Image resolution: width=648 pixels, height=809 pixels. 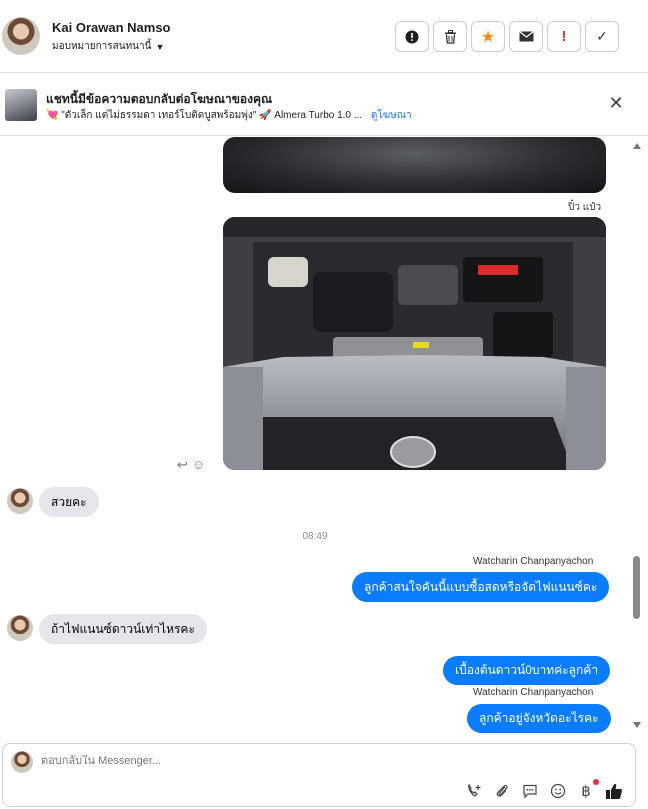 I want to click on view-ad-link: ดูโฆษณา, so click(x=391, y=115).